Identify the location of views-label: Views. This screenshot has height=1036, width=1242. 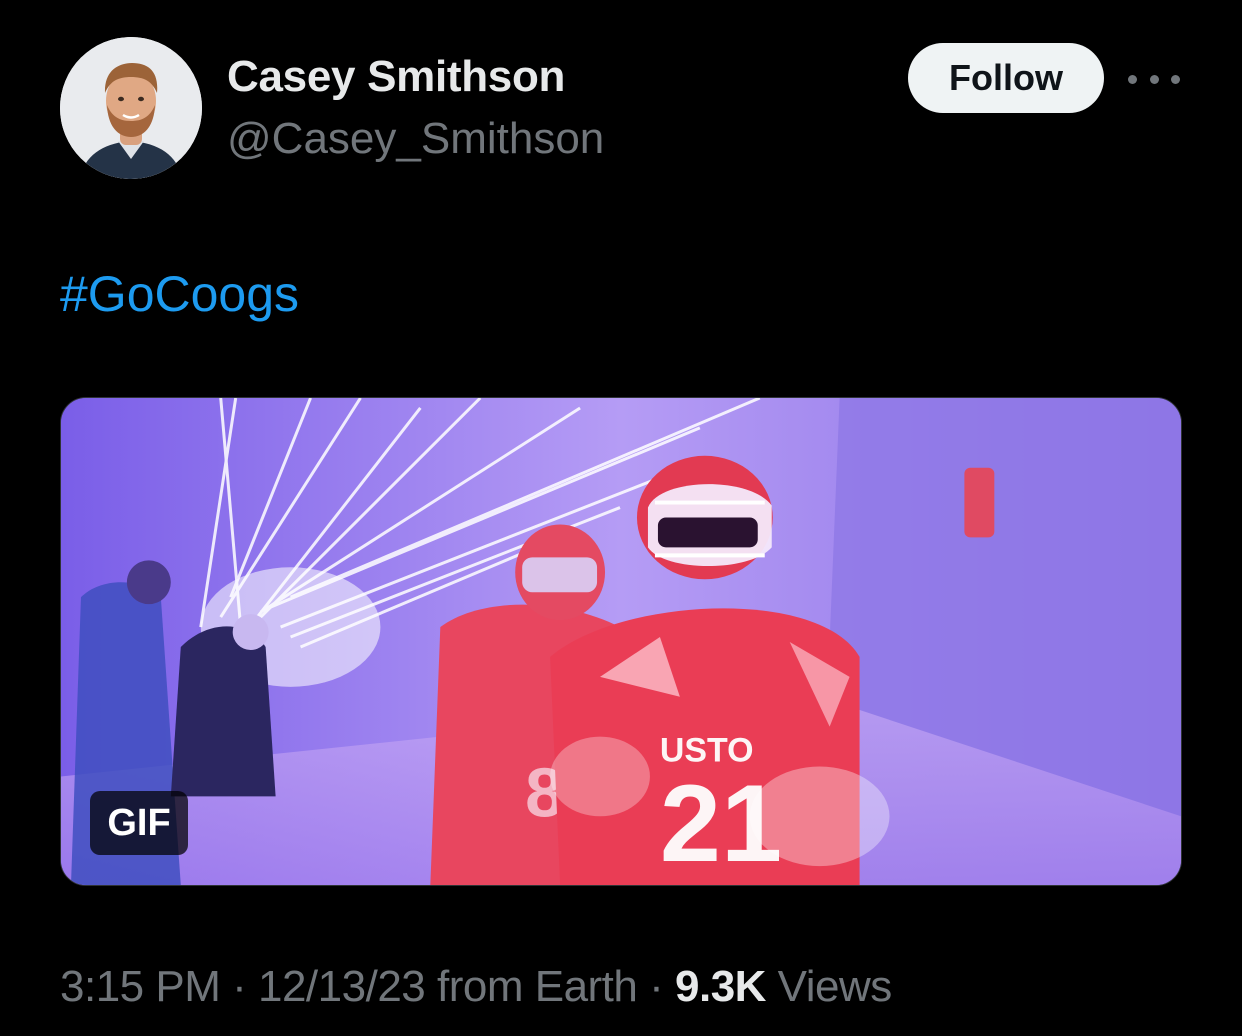
(829, 986).